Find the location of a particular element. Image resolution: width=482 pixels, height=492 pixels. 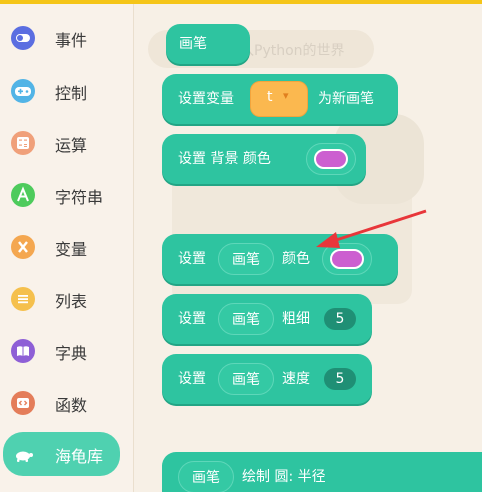

sidebar-item-control: 控制 is located at coordinates (67, 91).